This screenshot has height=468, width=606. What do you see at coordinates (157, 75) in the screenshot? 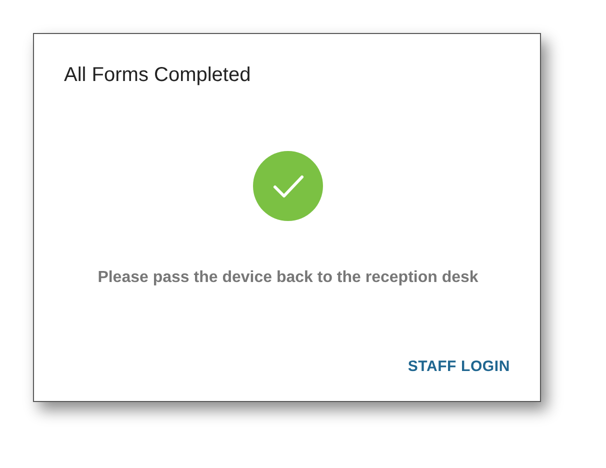
I see `dialog-title: All Forms Completed` at bounding box center [157, 75].